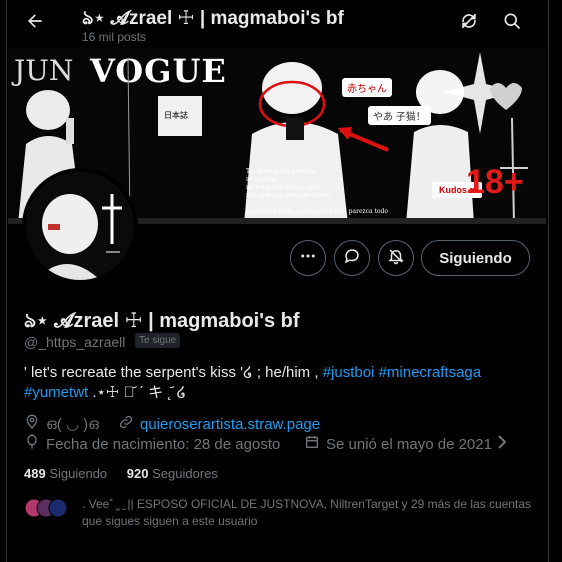 This screenshot has height=562, width=562. I want to click on joined-row: Se unió el mayo de 2021, so click(408, 444).